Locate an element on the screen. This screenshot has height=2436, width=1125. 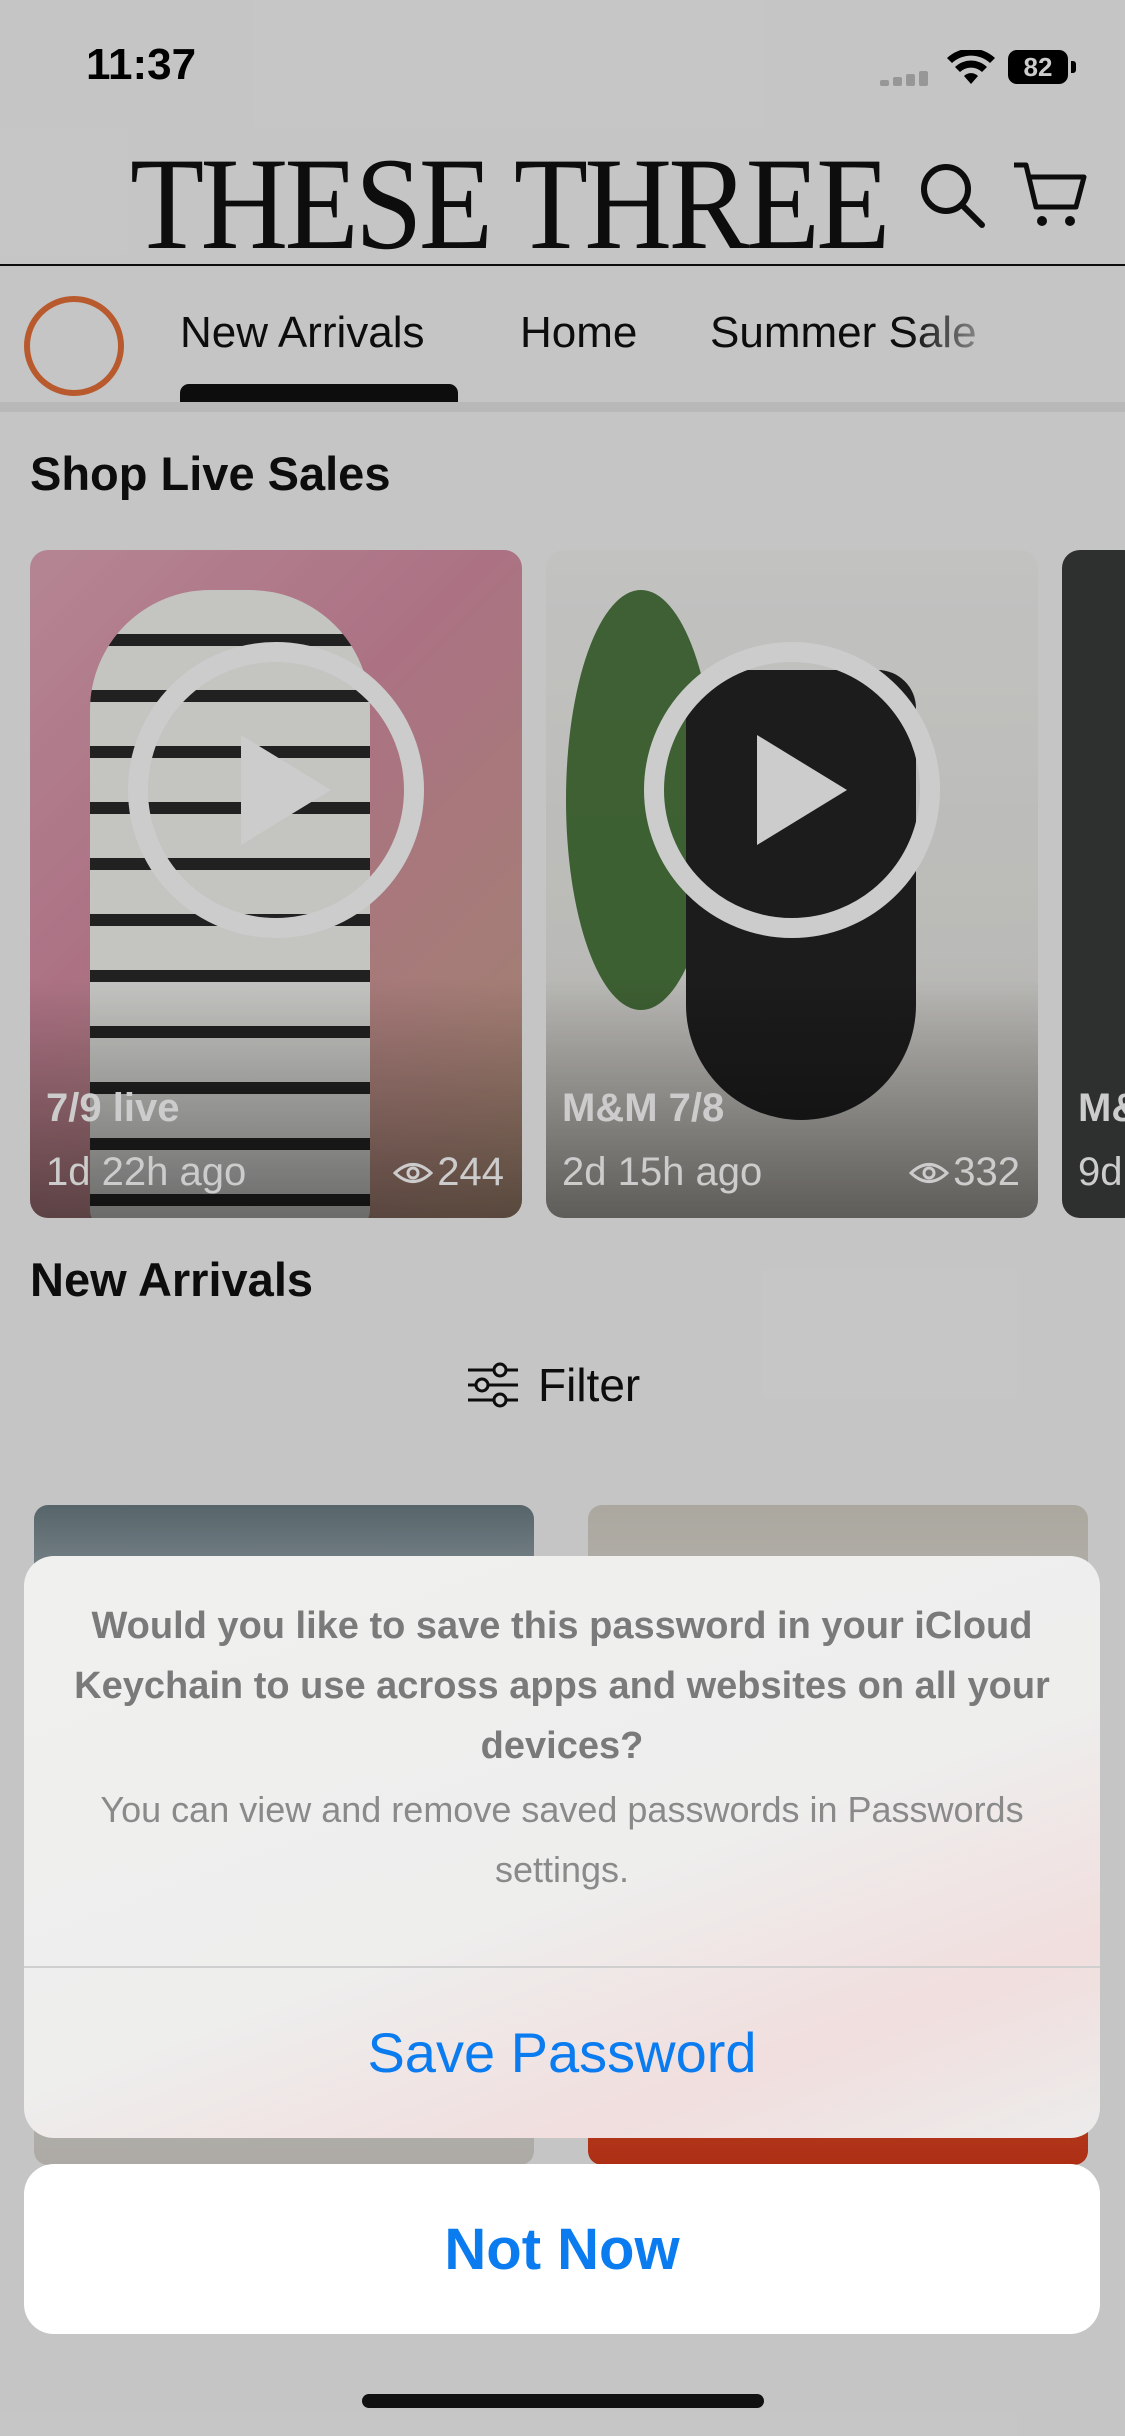
home-indicator is located at coordinates (563, 2401).